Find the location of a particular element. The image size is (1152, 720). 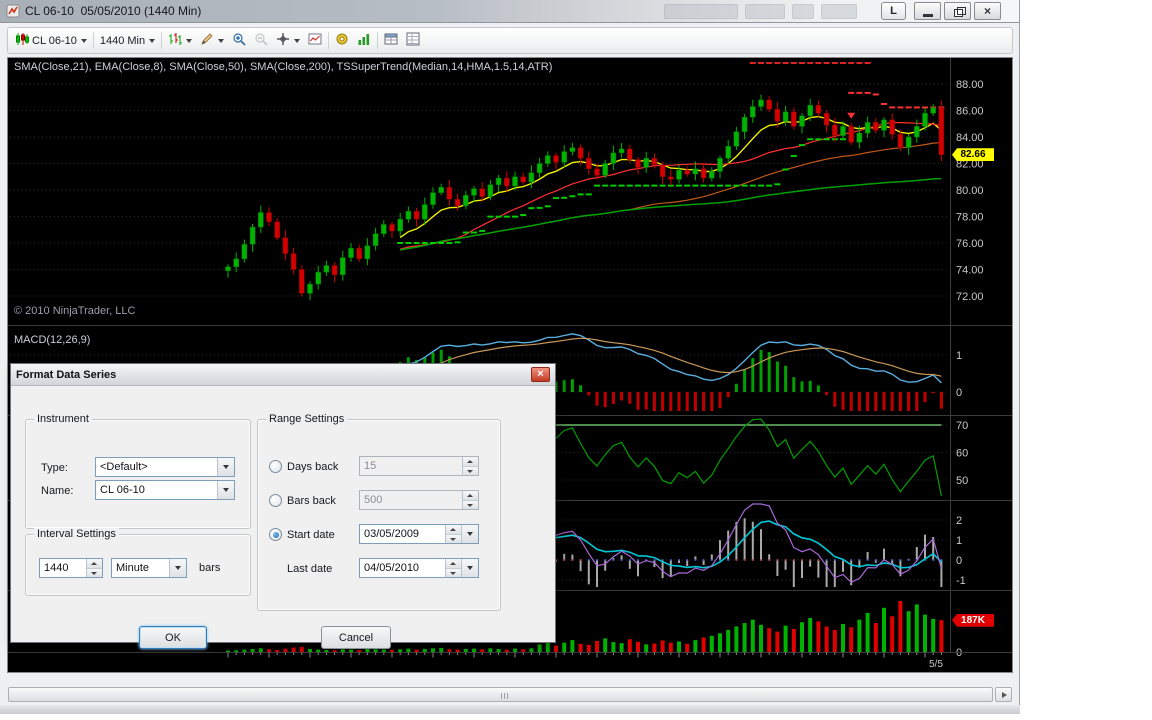

svg-text: 5/5 is located at coordinates (936, 664).